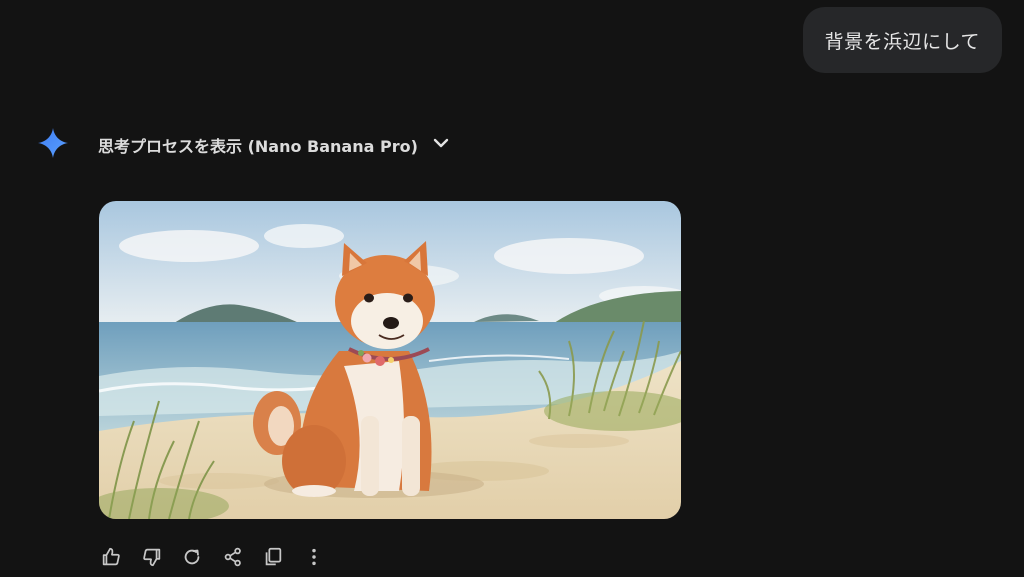 The image size is (1024, 577). What do you see at coordinates (258, 146) in the screenshot?
I see `show-thinking-label: 思考プロセスを表示 (Nano Banana Pro)` at bounding box center [258, 146].